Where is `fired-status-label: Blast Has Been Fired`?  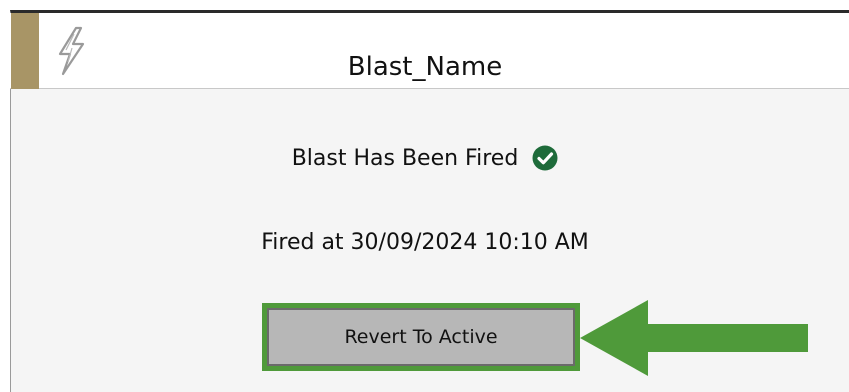
fired-status-label: Blast Has Been Fired is located at coordinates (405, 158).